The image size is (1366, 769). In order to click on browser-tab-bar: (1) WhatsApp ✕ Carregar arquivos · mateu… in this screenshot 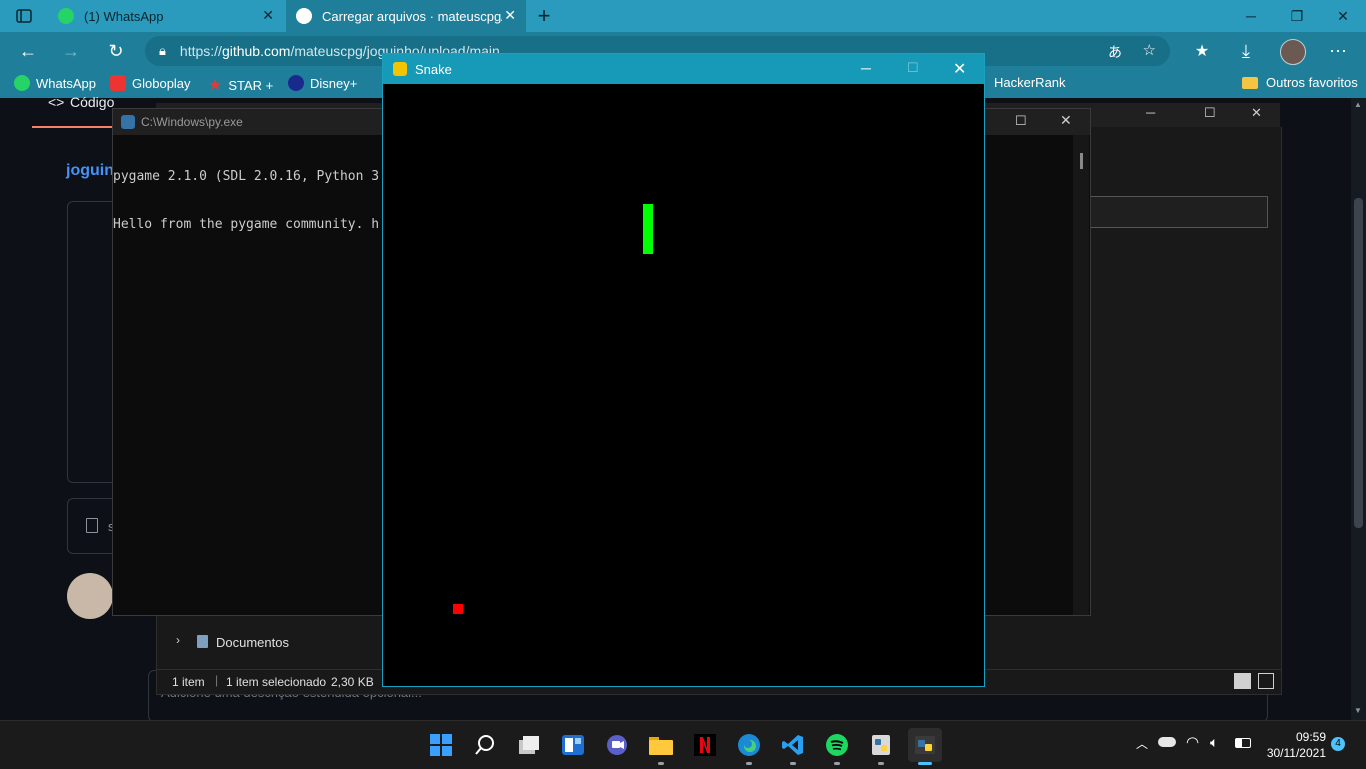, I will do `click(683, 16)`.